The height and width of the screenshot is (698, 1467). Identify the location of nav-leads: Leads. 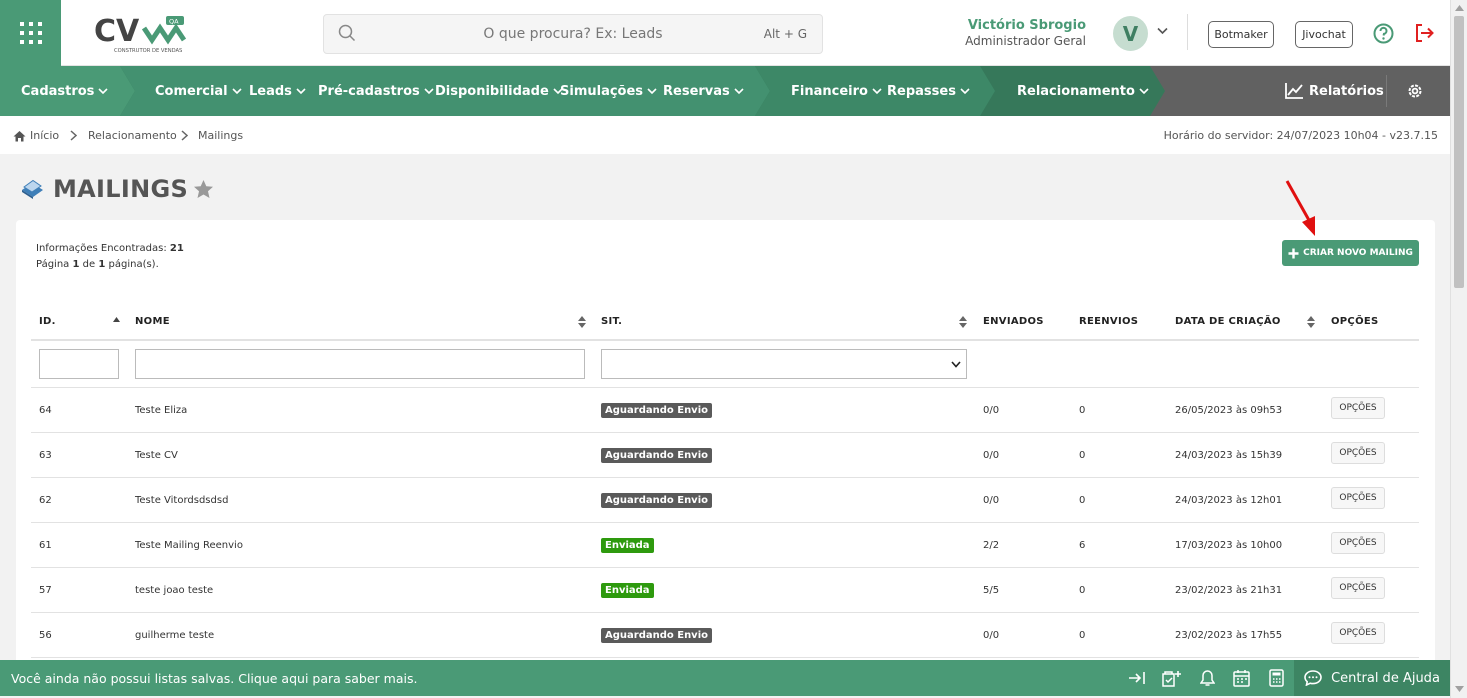
(277, 91).